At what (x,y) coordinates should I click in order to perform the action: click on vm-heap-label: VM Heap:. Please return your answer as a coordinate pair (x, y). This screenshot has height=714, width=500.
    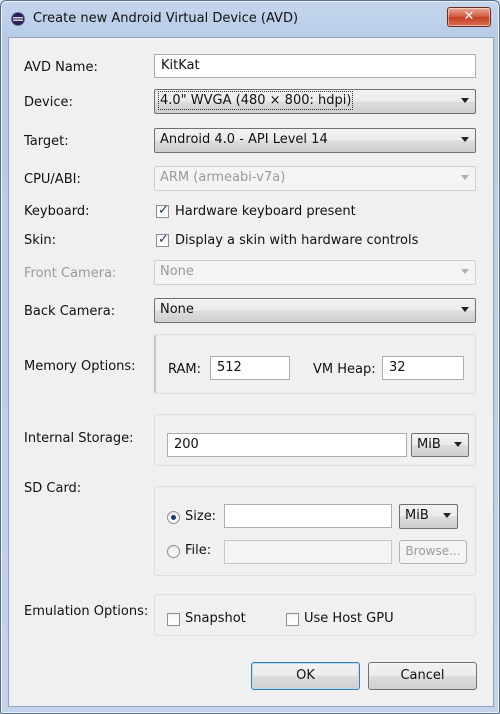
    Looking at the image, I should click on (344, 369).